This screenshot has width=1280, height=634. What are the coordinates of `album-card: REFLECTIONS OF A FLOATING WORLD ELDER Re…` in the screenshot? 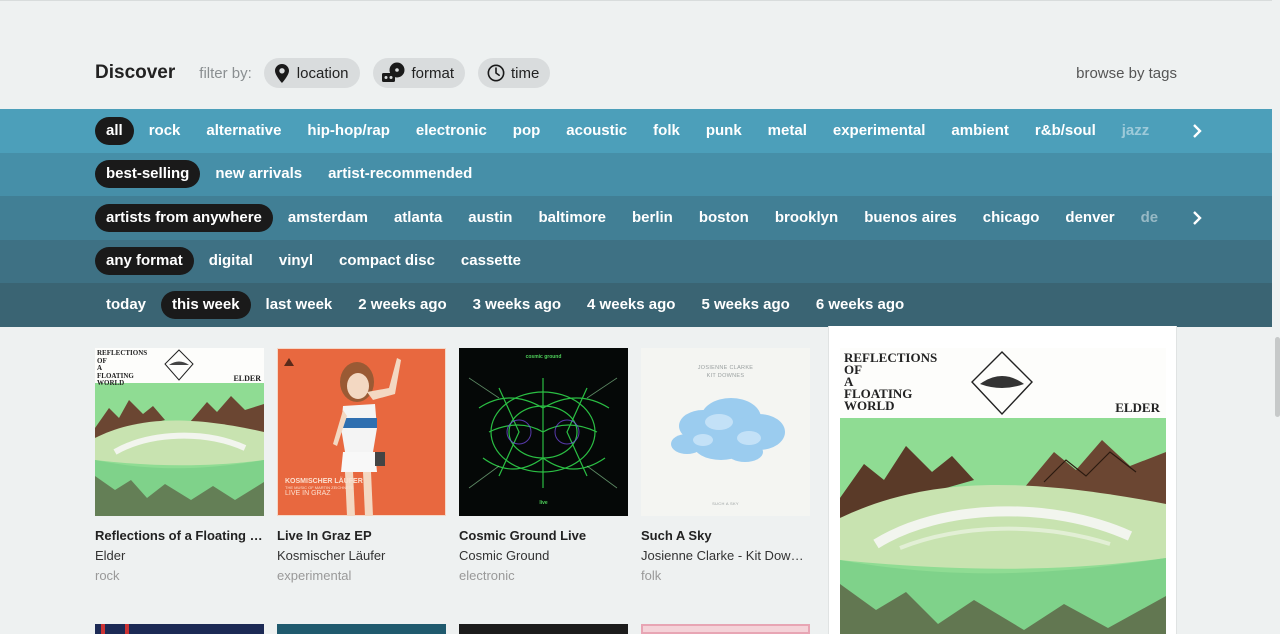 It's located at (179, 465).